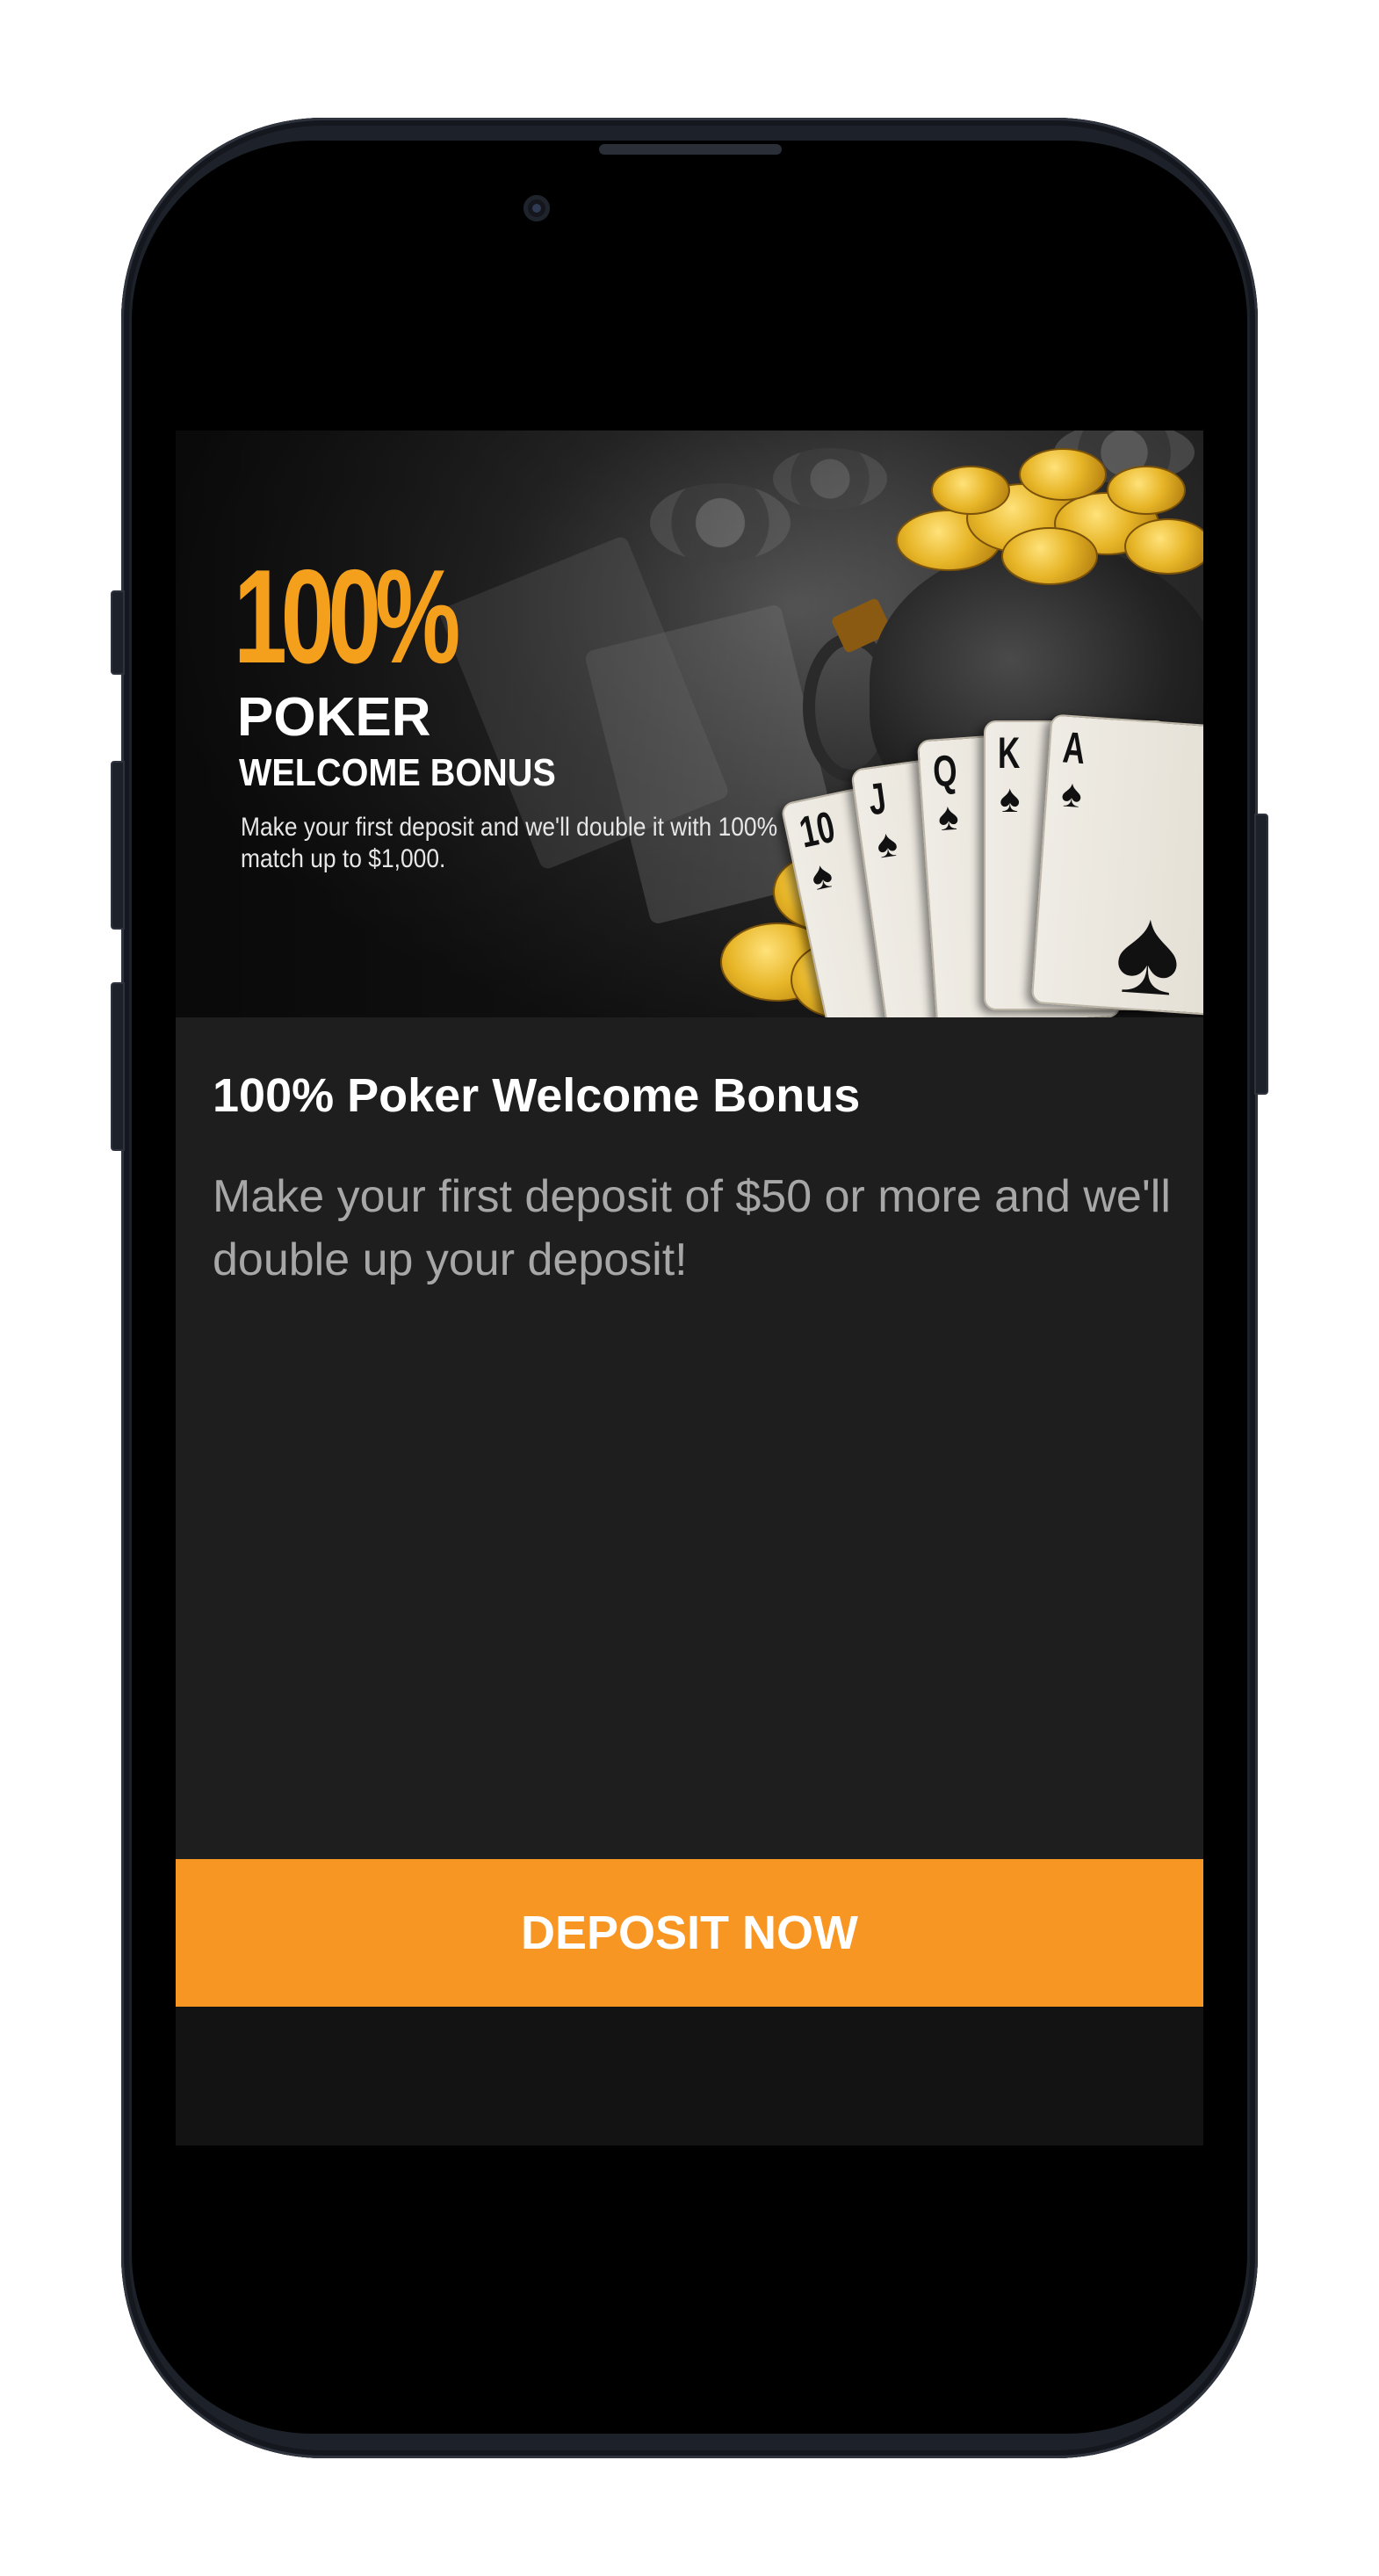  What do you see at coordinates (536, 208) in the screenshot?
I see `camera-icon` at bounding box center [536, 208].